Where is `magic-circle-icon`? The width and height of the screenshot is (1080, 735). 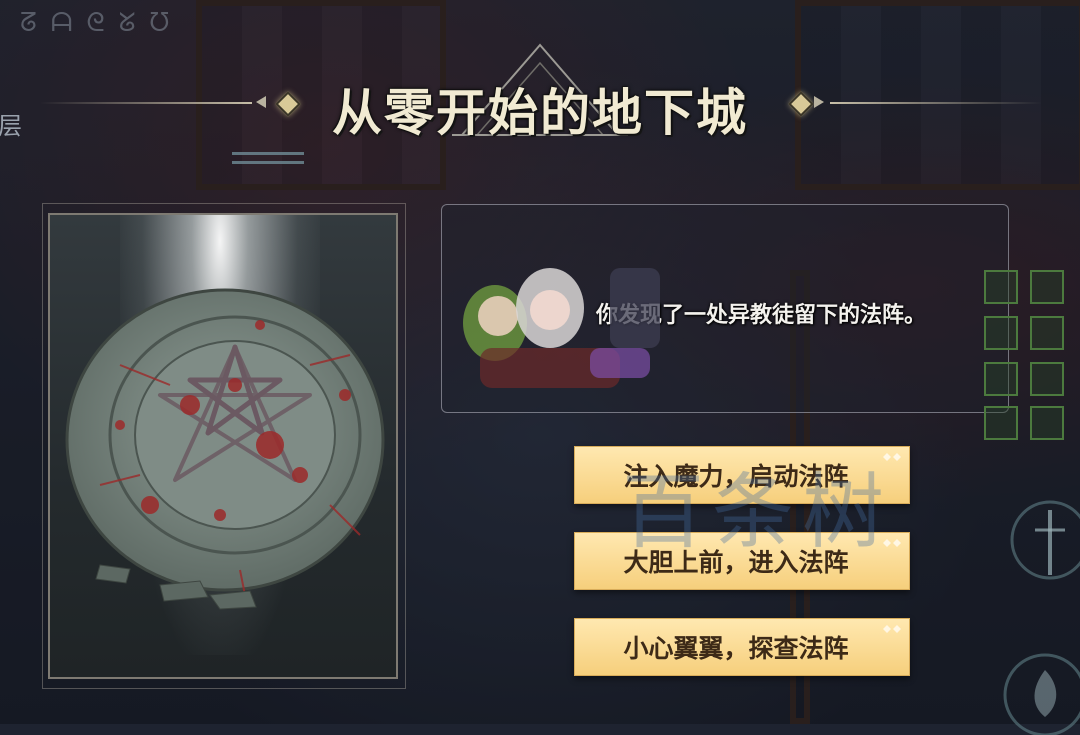
magic-circle-icon is located at coordinates (225, 449).